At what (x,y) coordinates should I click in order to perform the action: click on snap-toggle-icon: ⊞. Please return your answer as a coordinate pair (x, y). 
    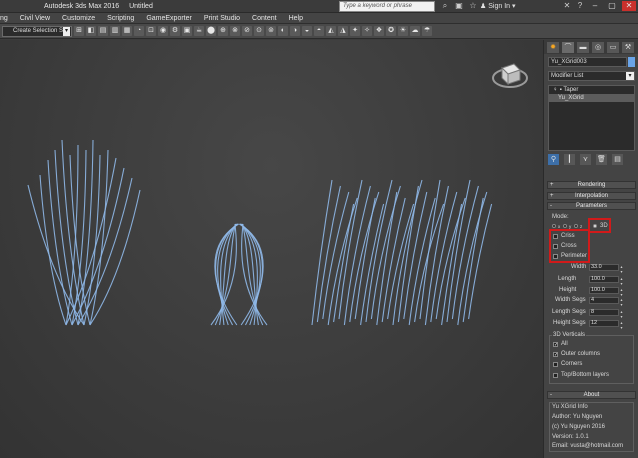
    Looking at the image, I should click on (79, 31).